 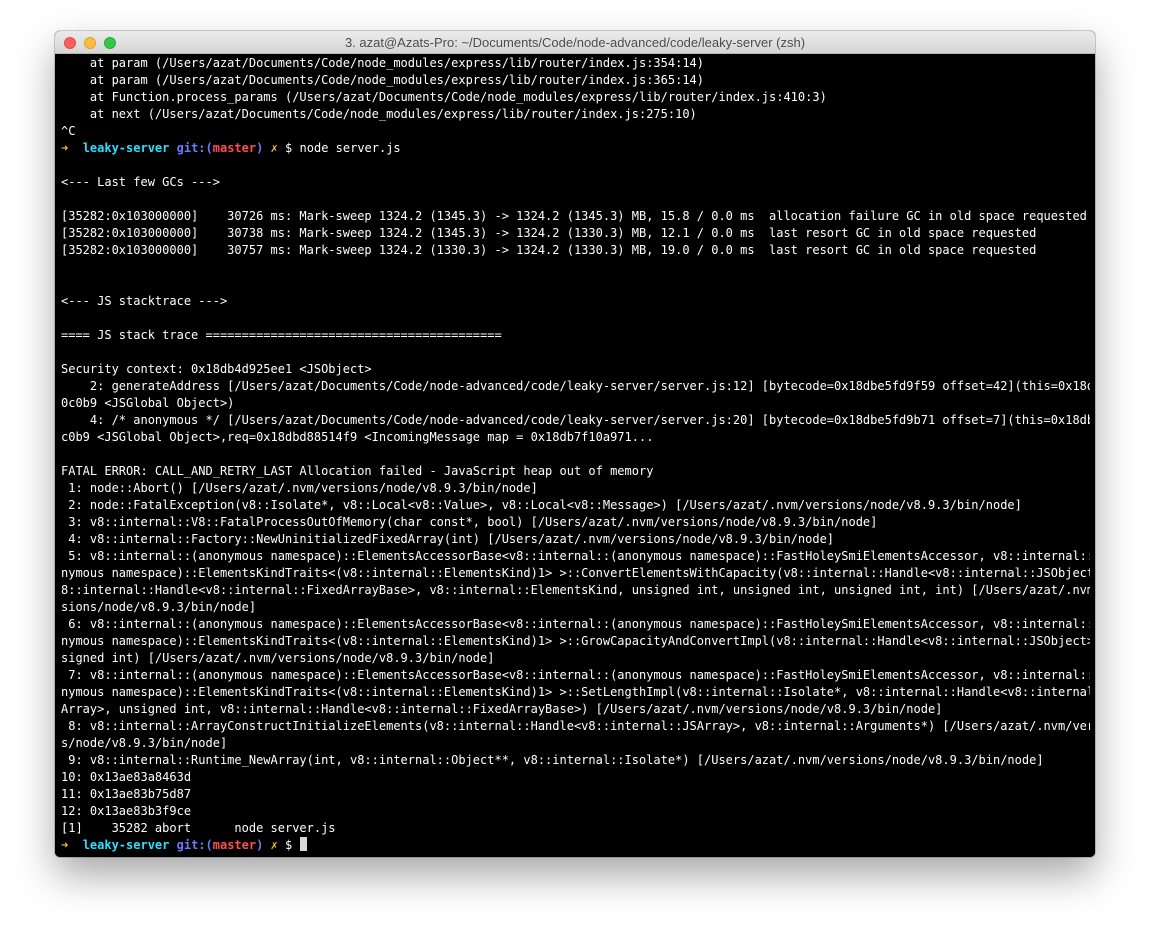 I want to click on output-line: 0c0b9 <JSGlobal Object>), so click(x=148, y=403).